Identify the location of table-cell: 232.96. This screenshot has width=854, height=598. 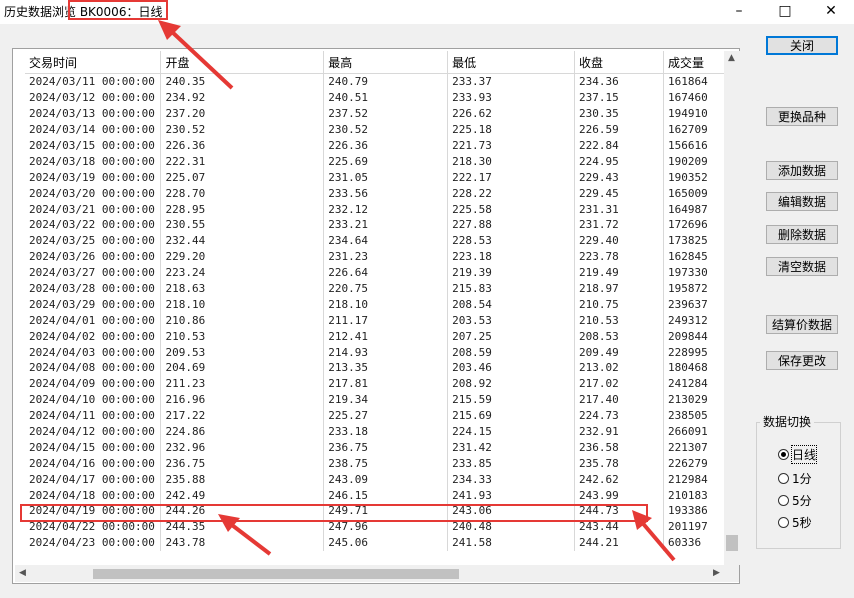
(242, 447).